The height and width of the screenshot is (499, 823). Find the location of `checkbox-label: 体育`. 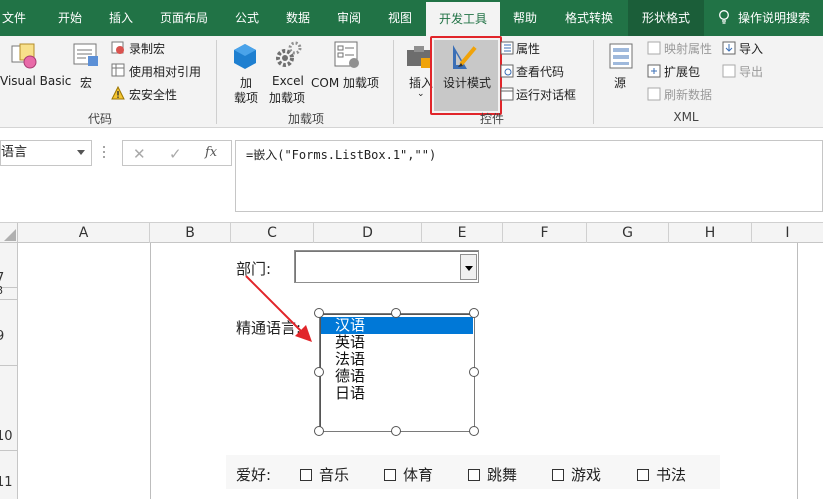

checkbox-label: 体育 is located at coordinates (418, 475).